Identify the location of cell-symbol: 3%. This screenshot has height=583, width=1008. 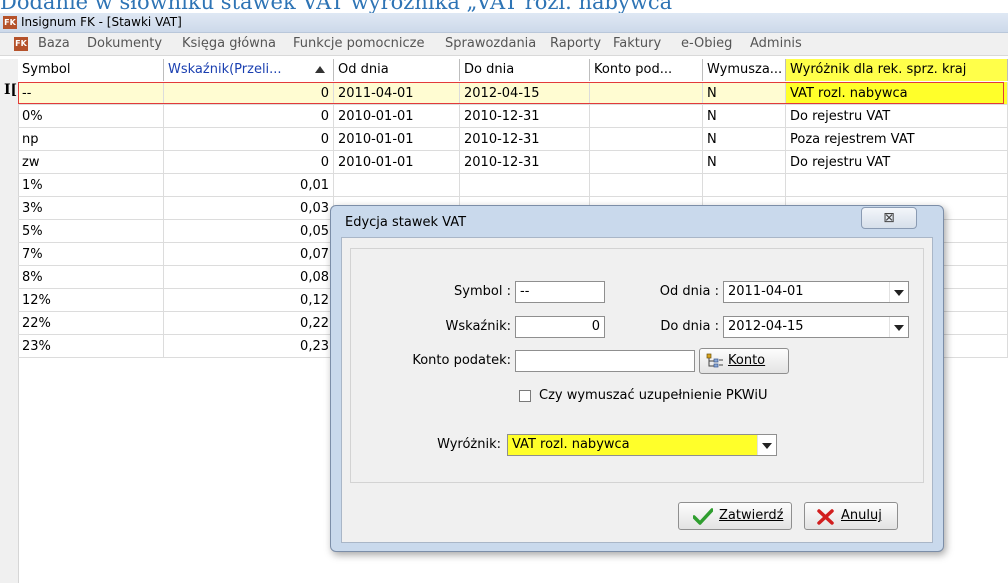
(91, 208).